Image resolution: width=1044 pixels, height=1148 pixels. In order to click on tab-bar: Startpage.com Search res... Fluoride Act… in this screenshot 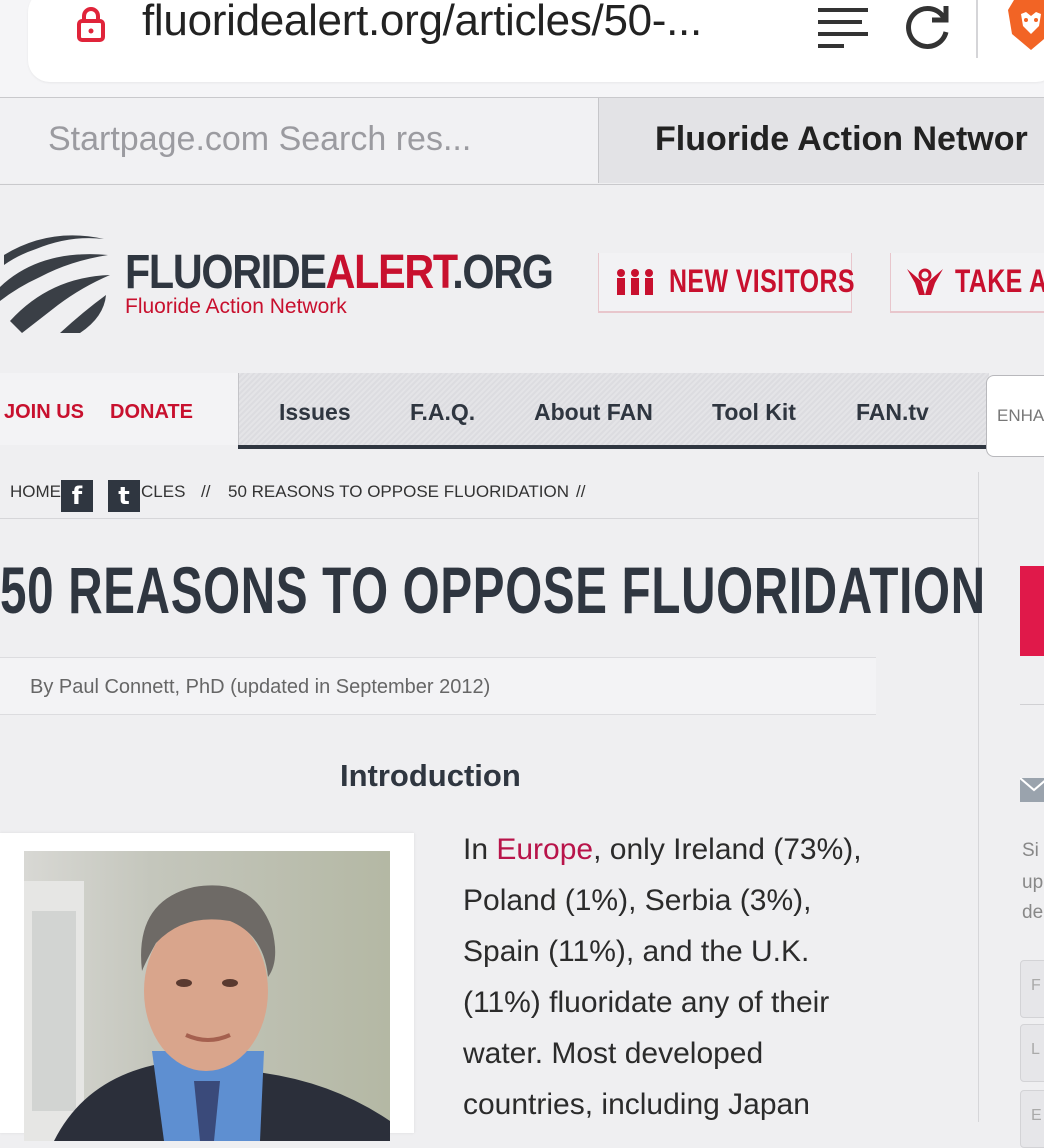, I will do `click(522, 141)`.